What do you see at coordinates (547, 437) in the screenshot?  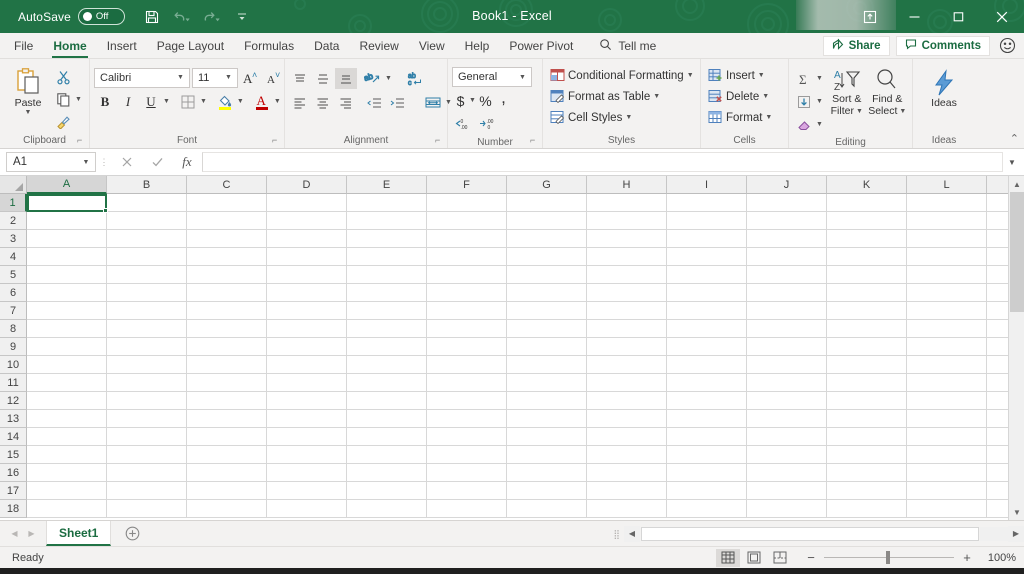 I see `cell-G14` at bounding box center [547, 437].